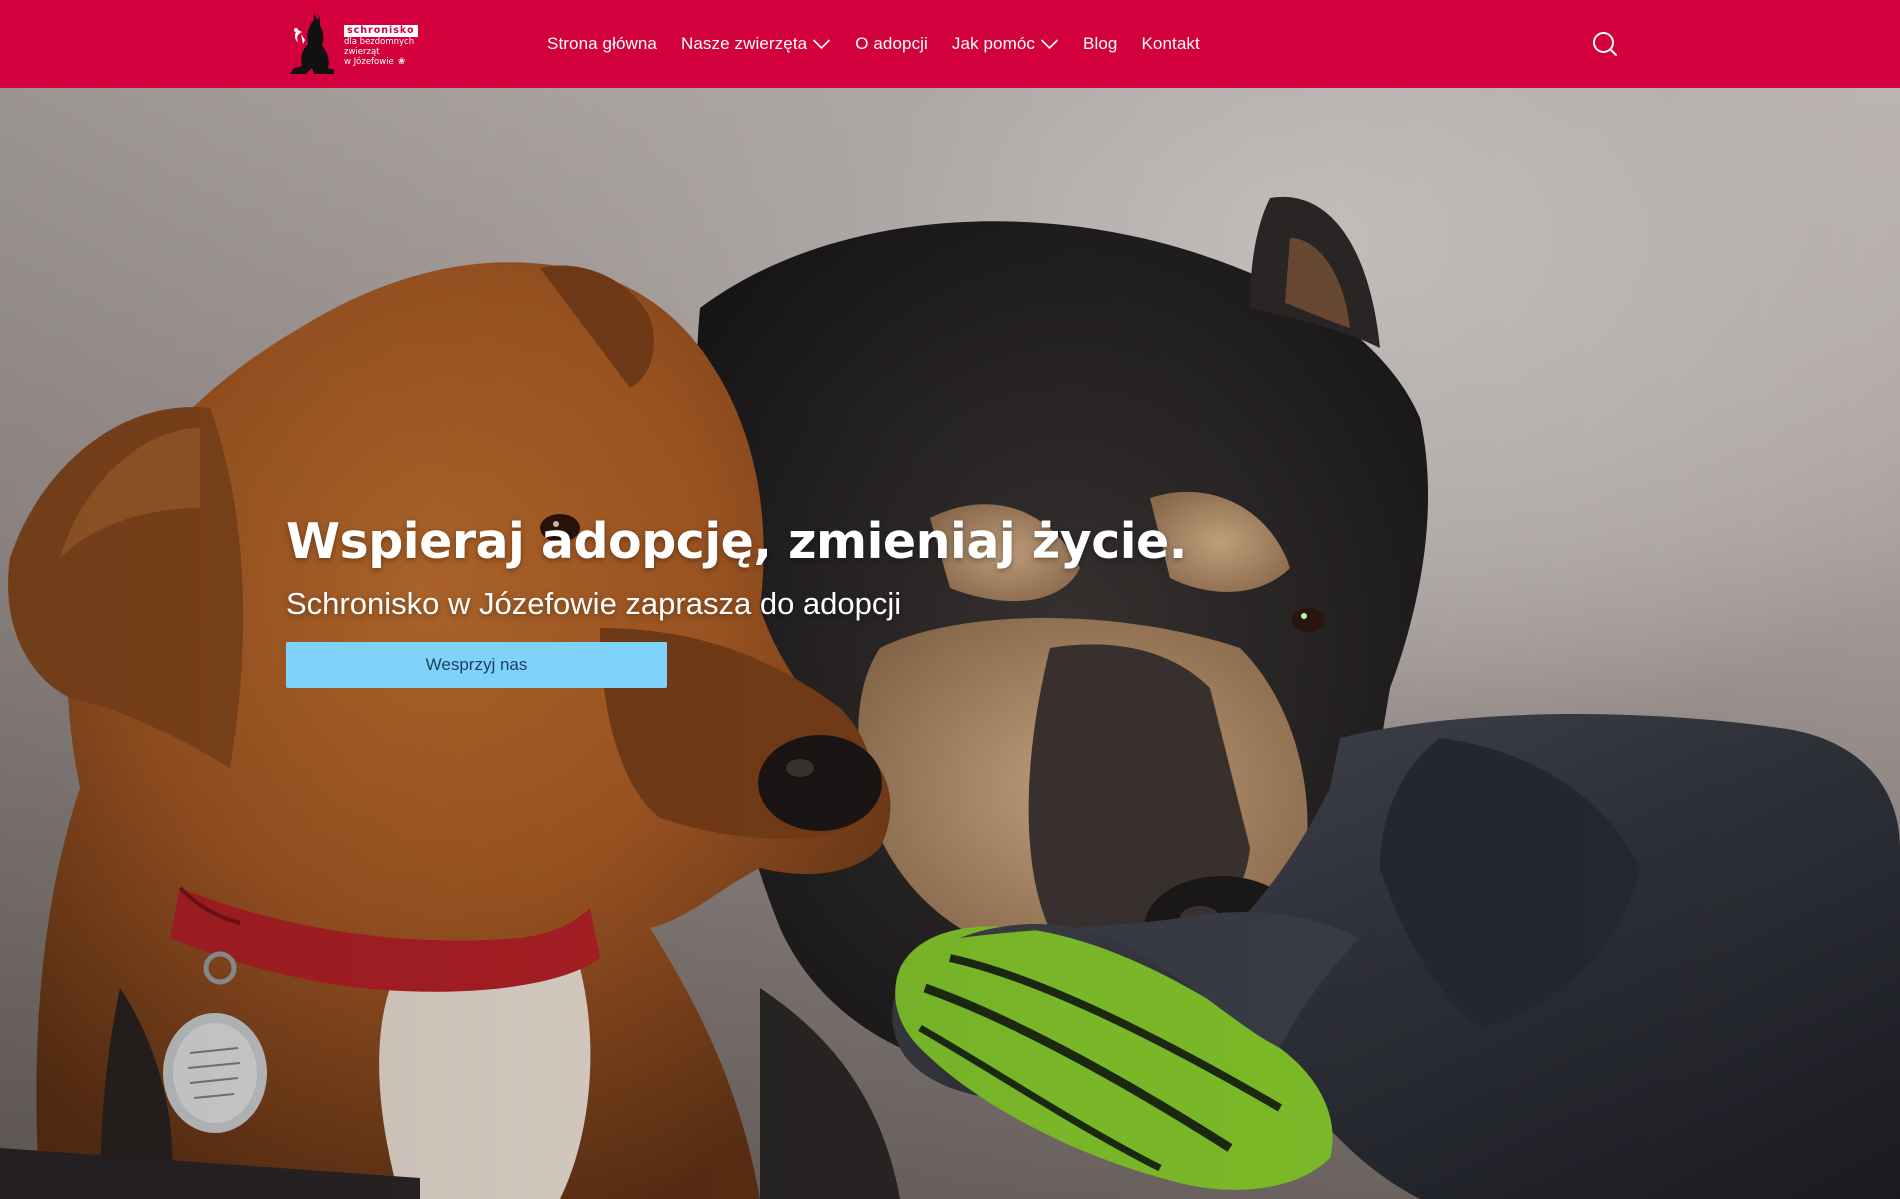 The height and width of the screenshot is (1199, 1900). I want to click on nav-item-how-to-help: Jak pomóc, so click(1005, 44).